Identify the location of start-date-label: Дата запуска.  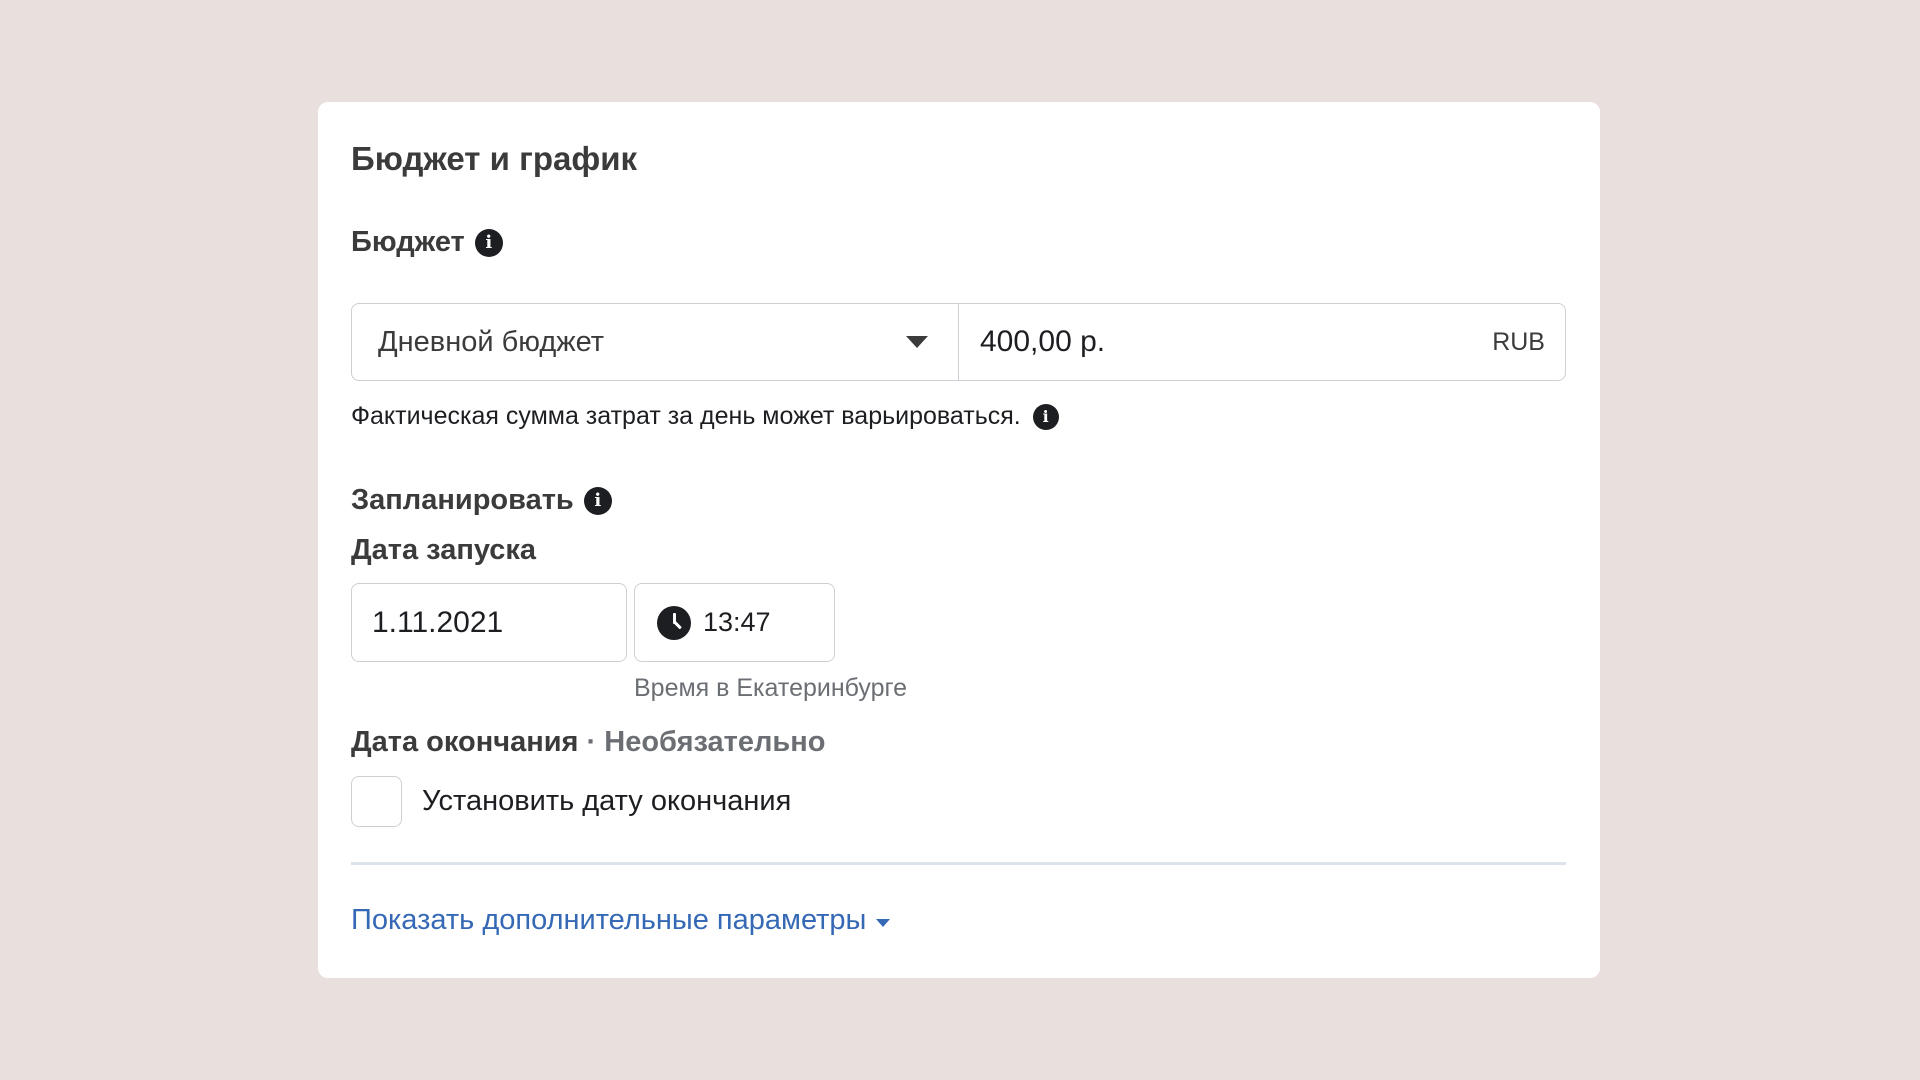
(444, 550).